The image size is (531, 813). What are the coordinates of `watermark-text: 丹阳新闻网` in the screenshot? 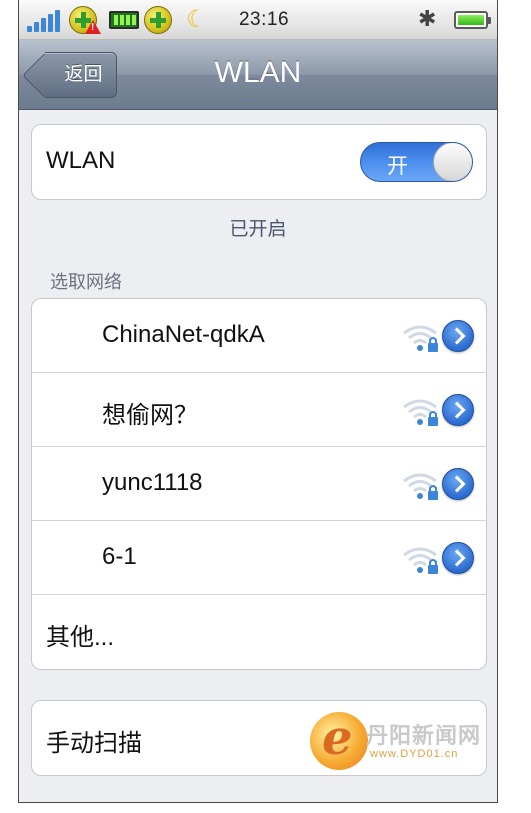 It's located at (424, 735).